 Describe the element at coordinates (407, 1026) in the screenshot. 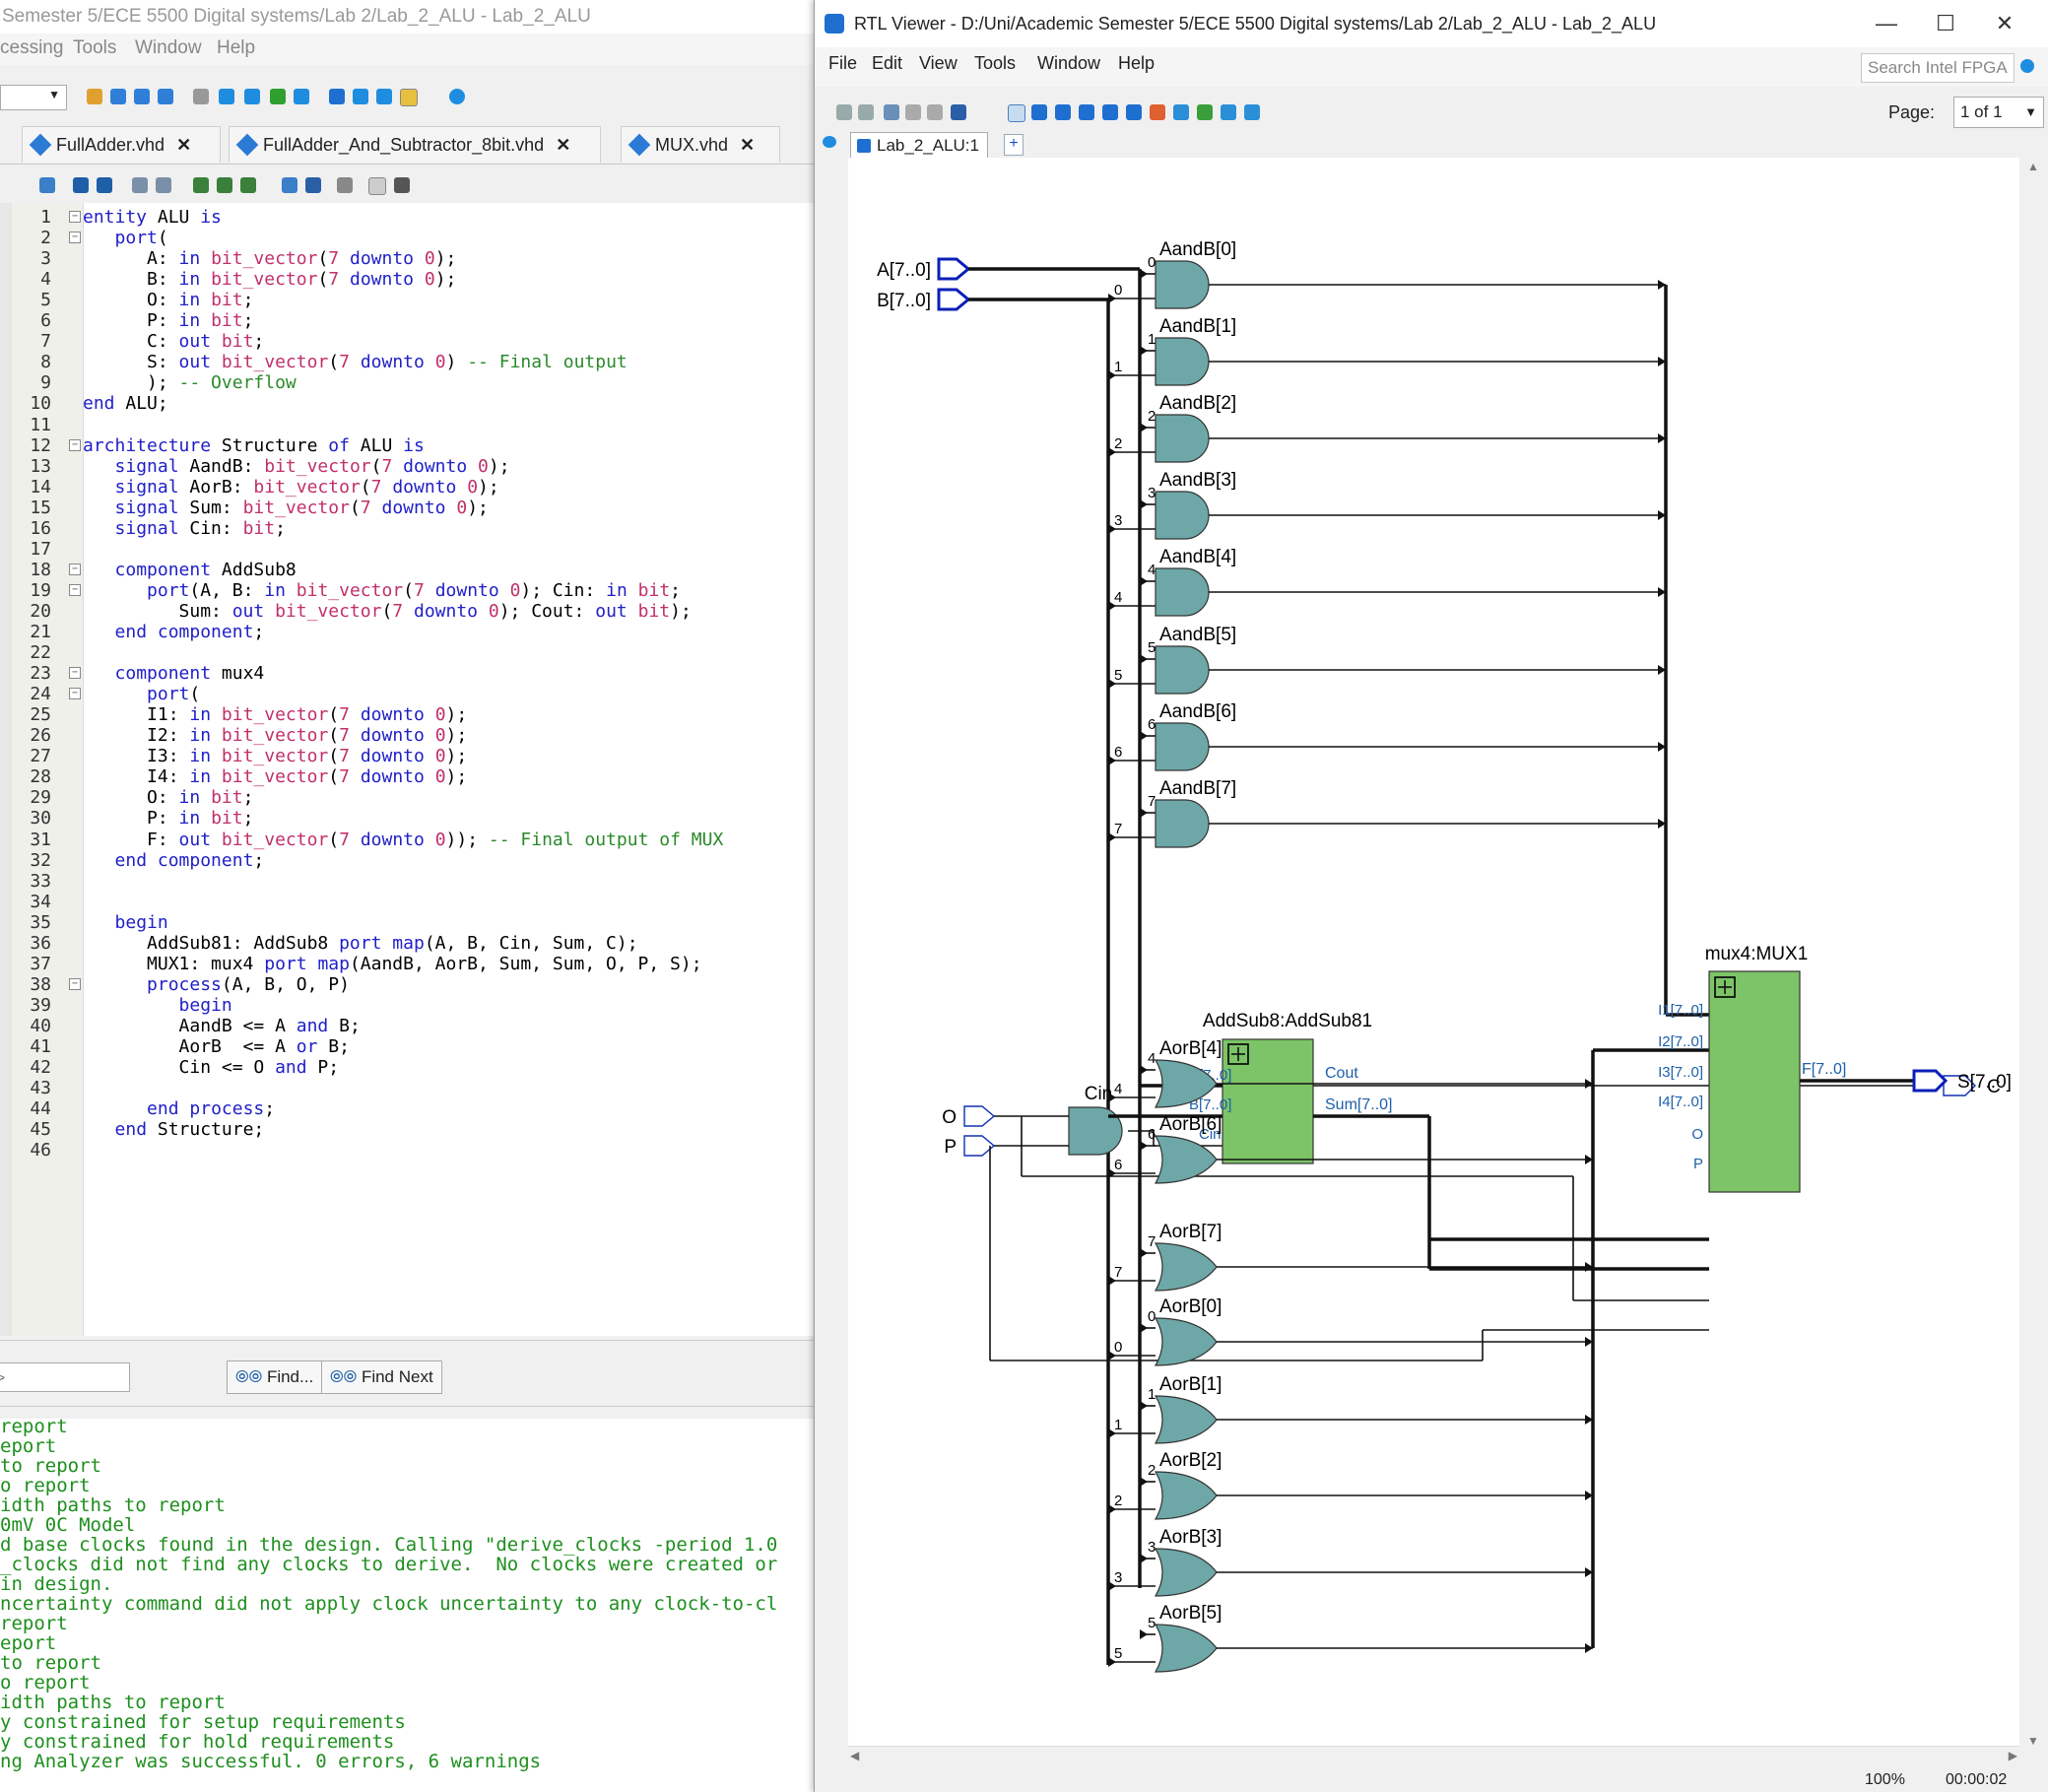

I see `code-line: 40 AandB <= A and B;` at that location.